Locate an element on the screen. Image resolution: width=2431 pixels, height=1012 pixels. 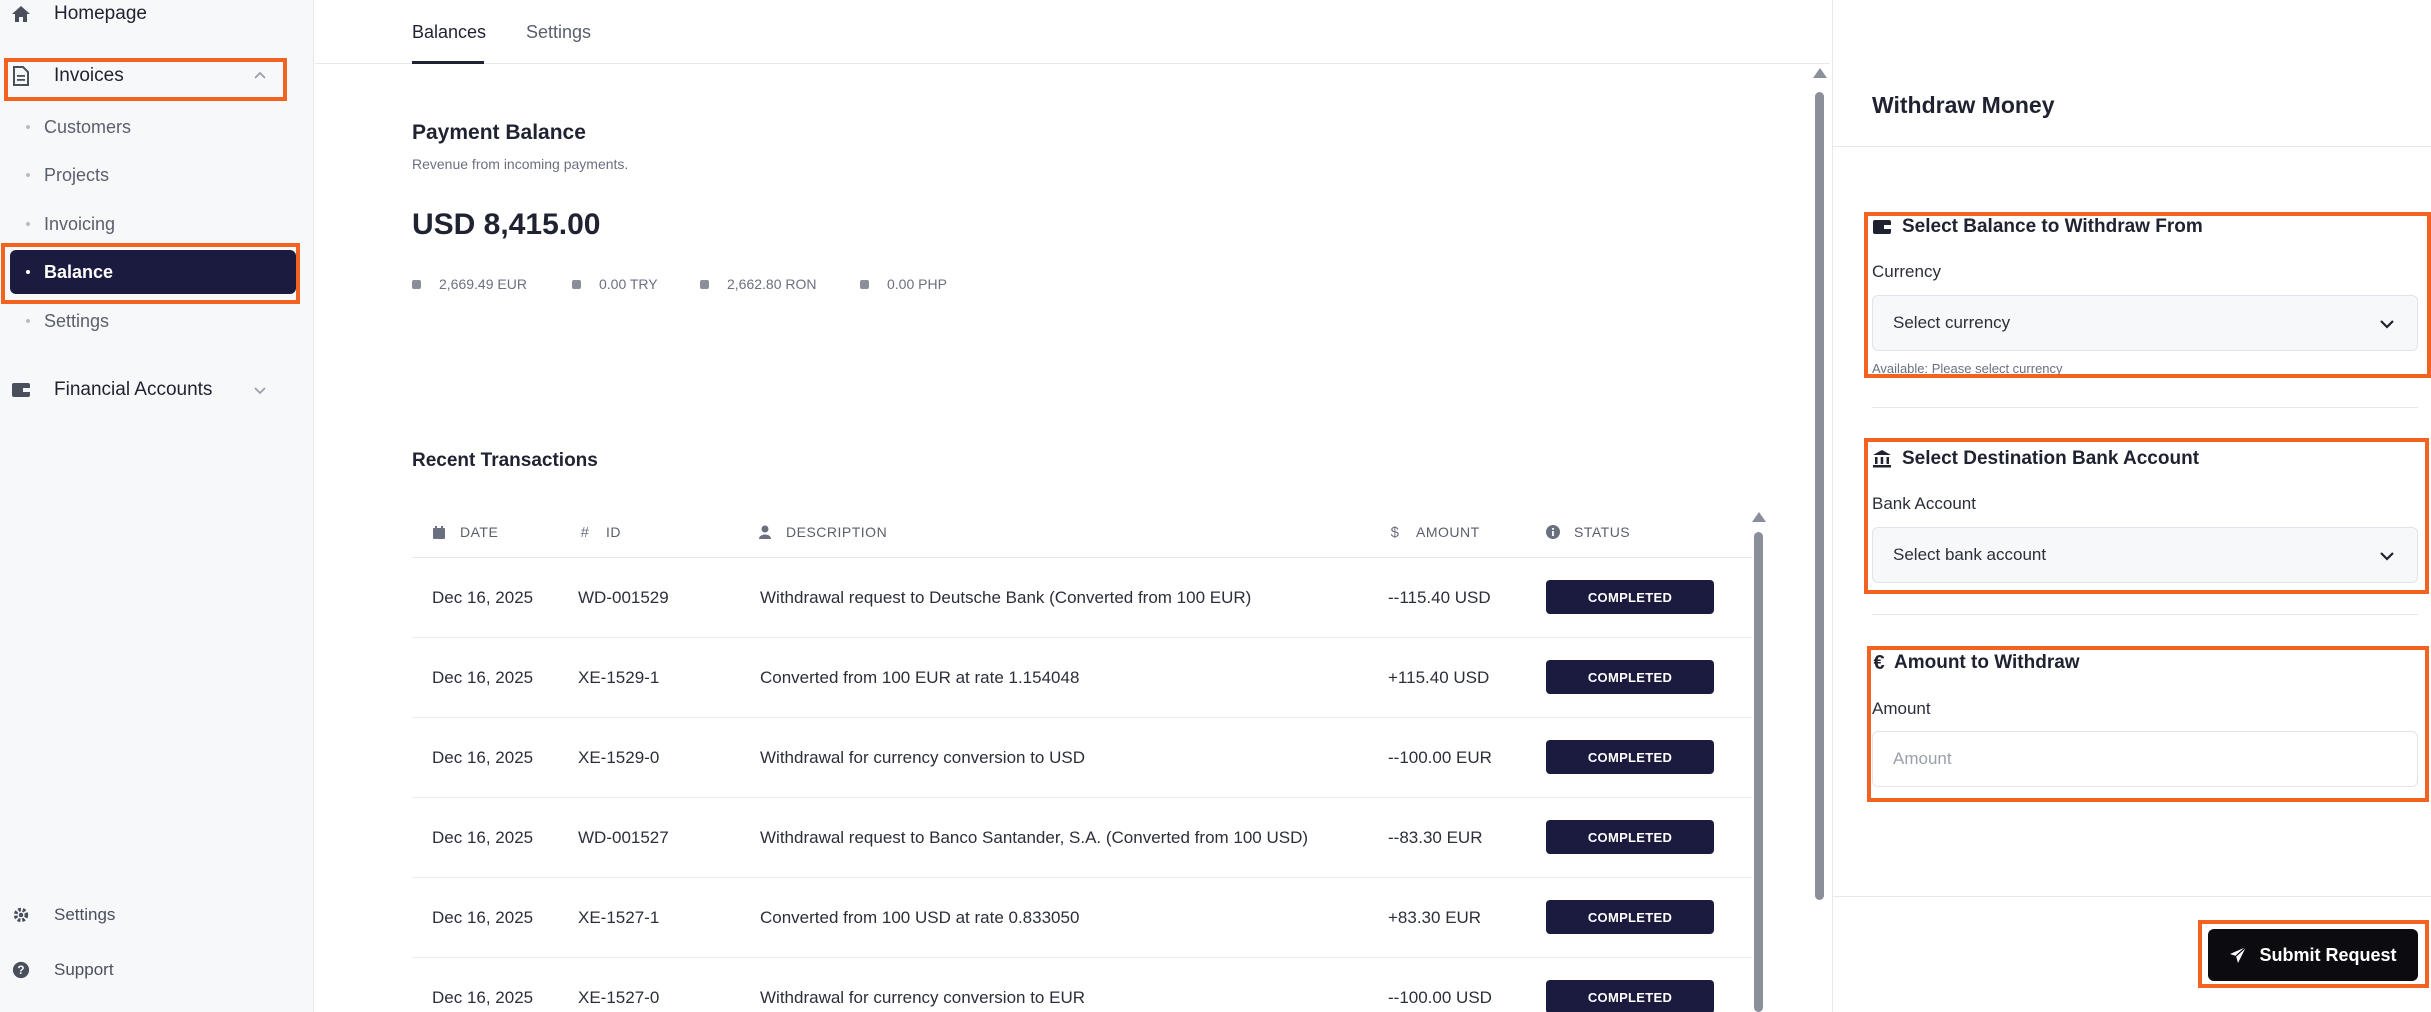
sidebar-item-label: Balance is located at coordinates (79, 271).